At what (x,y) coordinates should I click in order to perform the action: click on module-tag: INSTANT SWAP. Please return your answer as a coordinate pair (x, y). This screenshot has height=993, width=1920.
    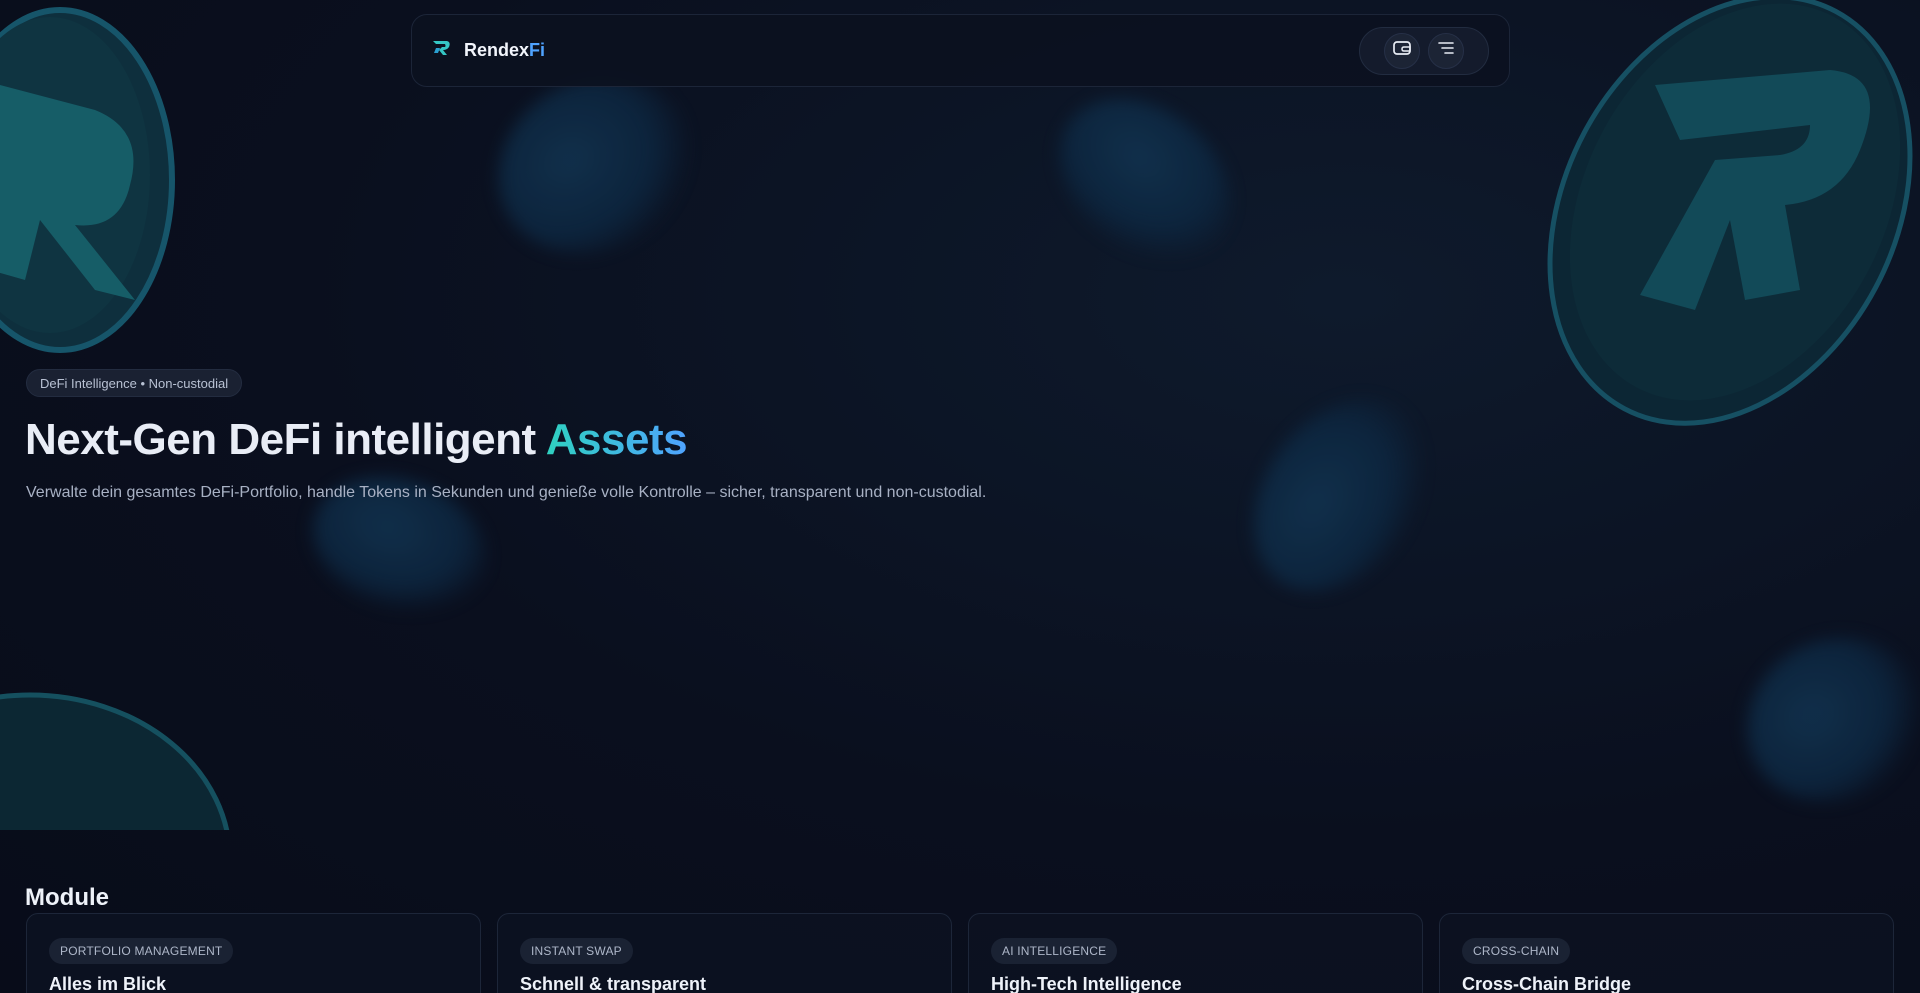
    Looking at the image, I should click on (576, 951).